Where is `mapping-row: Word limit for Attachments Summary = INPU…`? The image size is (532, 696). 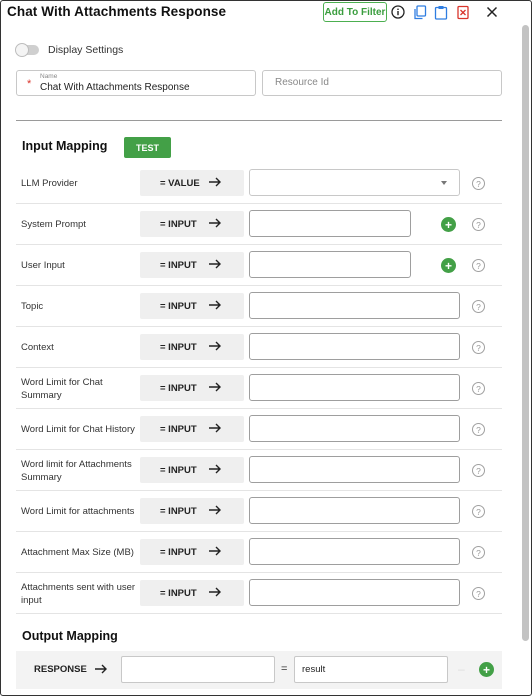
mapping-row: Word limit for Attachments Summary = INPU… is located at coordinates (259, 470).